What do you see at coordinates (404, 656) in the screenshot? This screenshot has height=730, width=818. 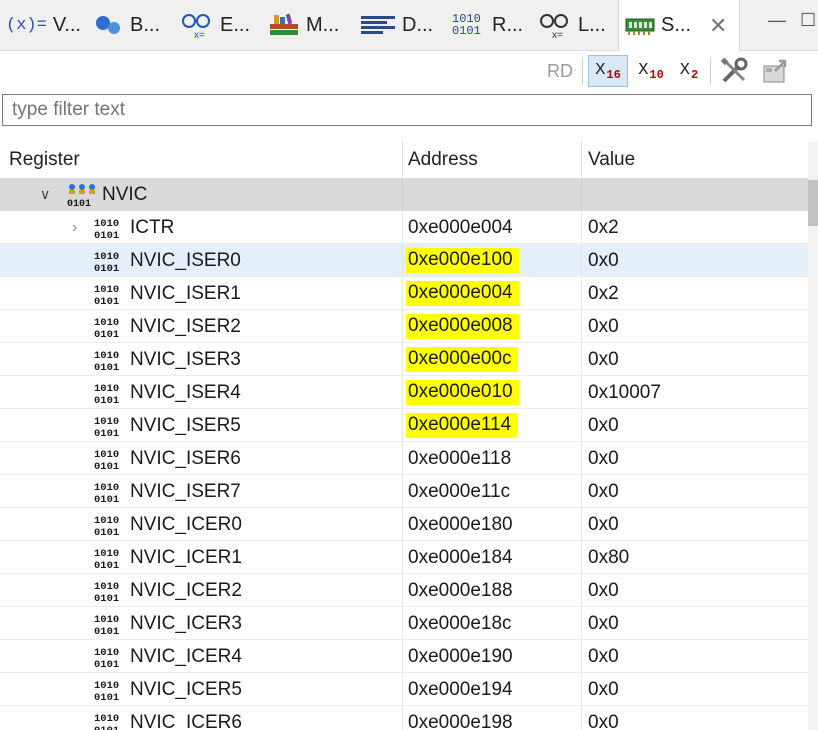 I see `table-row: 1010 0101 NVIC_ICER4 0xe000e190 0x0` at bounding box center [404, 656].